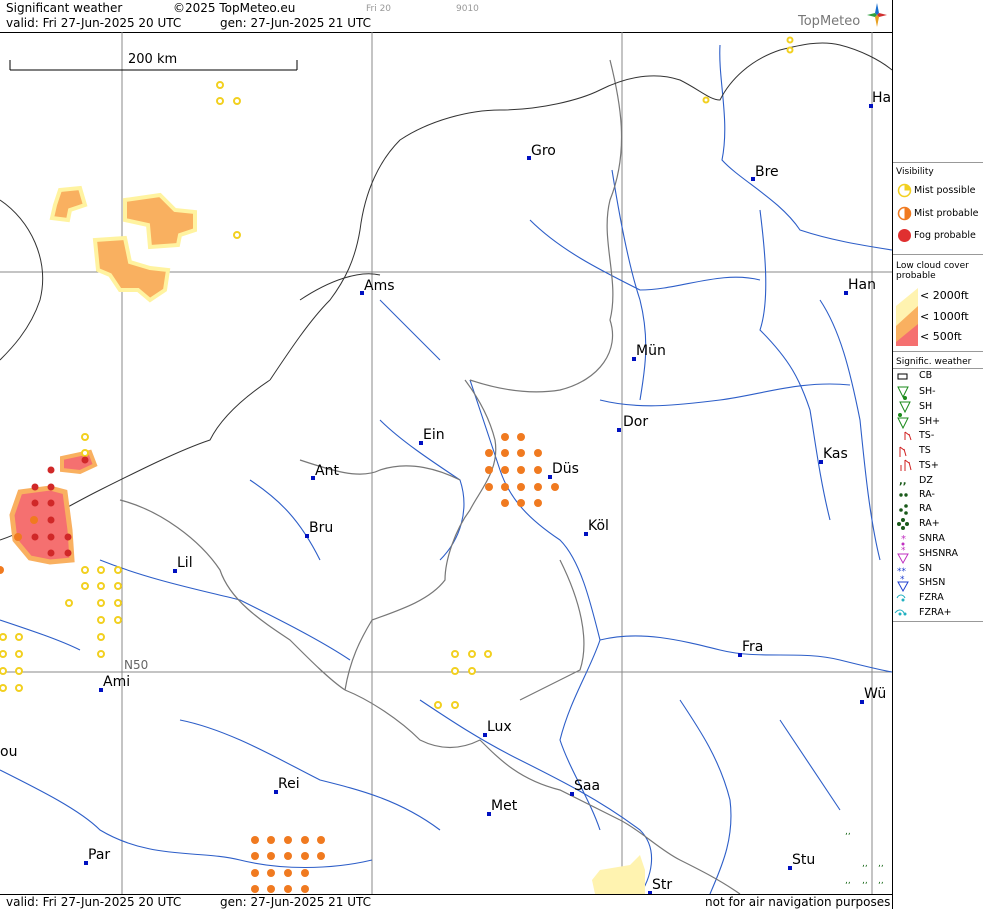  I want to click on legend-fog-probable: Fog probable, so click(945, 235).